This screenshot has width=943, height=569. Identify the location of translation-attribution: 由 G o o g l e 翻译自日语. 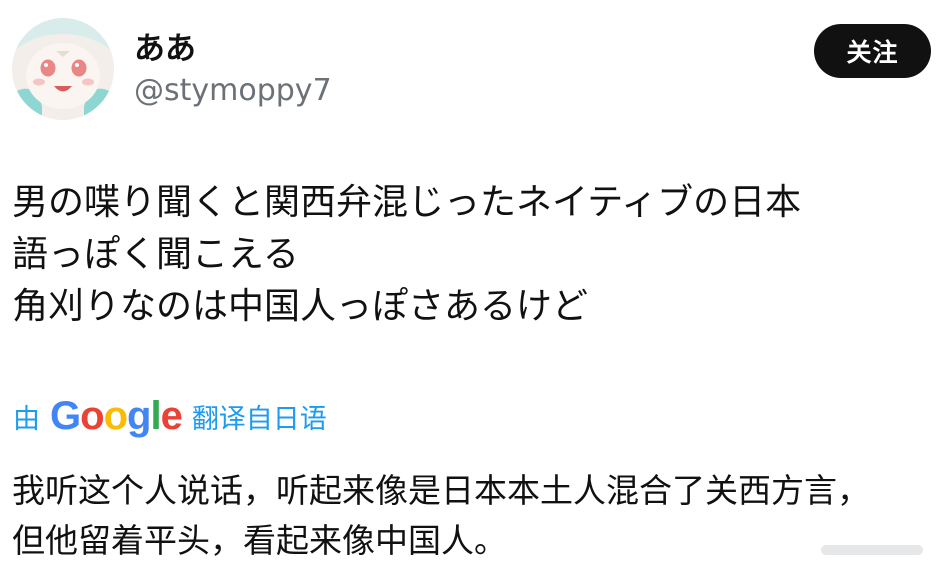
(170, 416).